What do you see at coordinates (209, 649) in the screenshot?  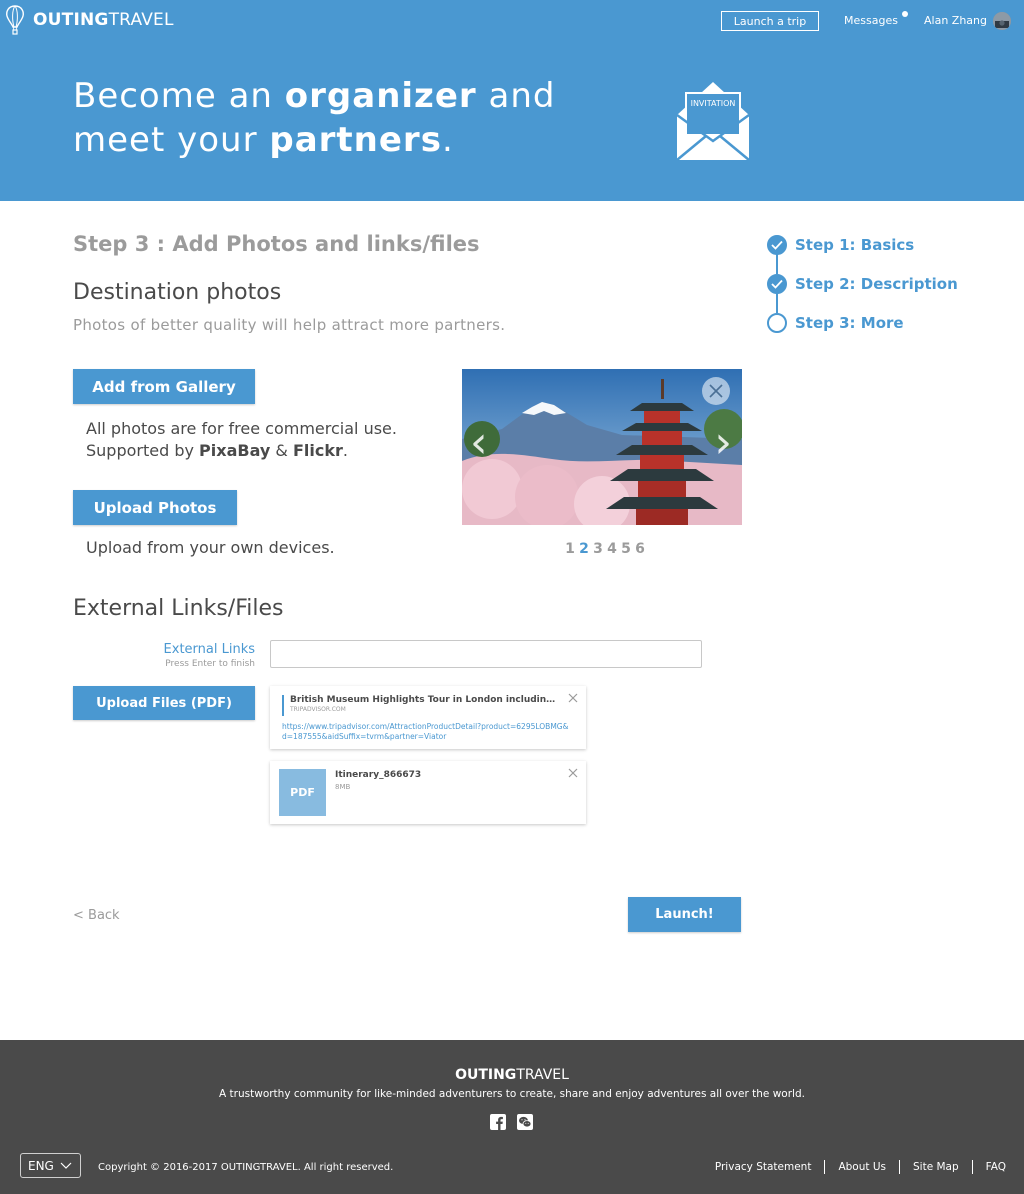 I see `external-links-label-text: External Links` at bounding box center [209, 649].